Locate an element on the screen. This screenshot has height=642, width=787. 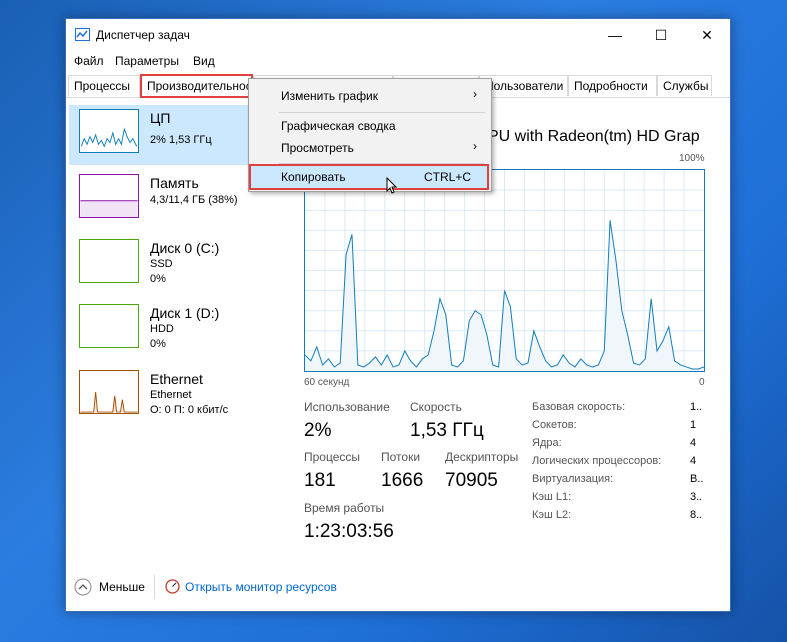
minimize-button: — is located at coordinates (615, 35).